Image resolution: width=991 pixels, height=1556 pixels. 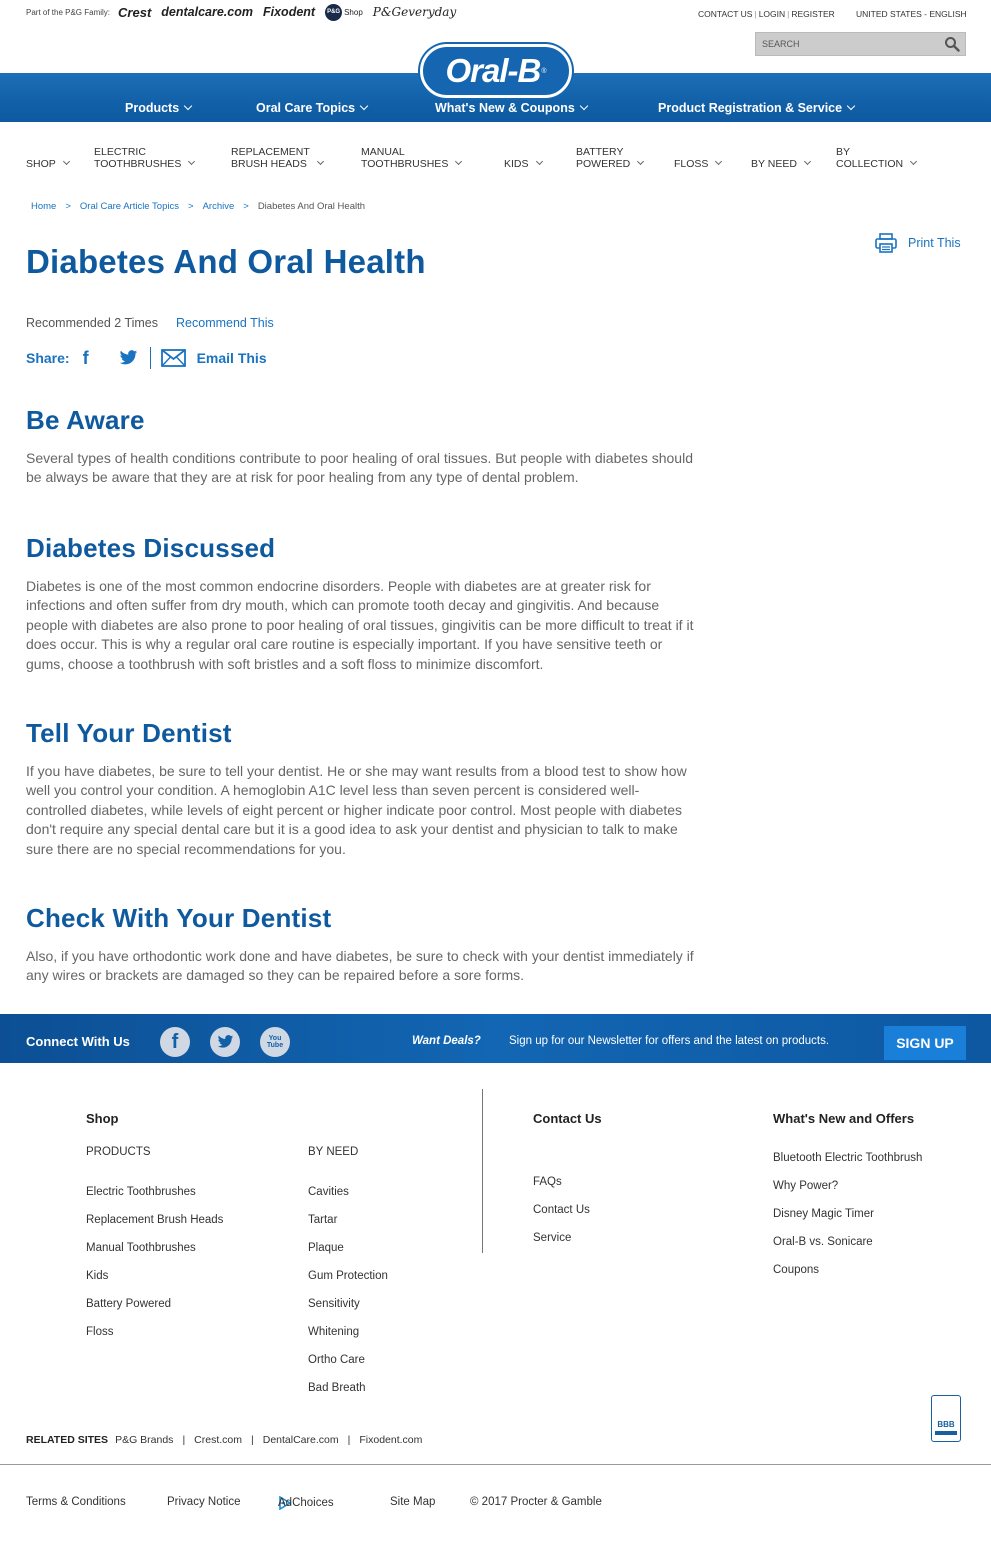 What do you see at coordinates (154, 1340) in the screenshot?
I see `footer-link: Floss` at bounding box center [154, 1340].